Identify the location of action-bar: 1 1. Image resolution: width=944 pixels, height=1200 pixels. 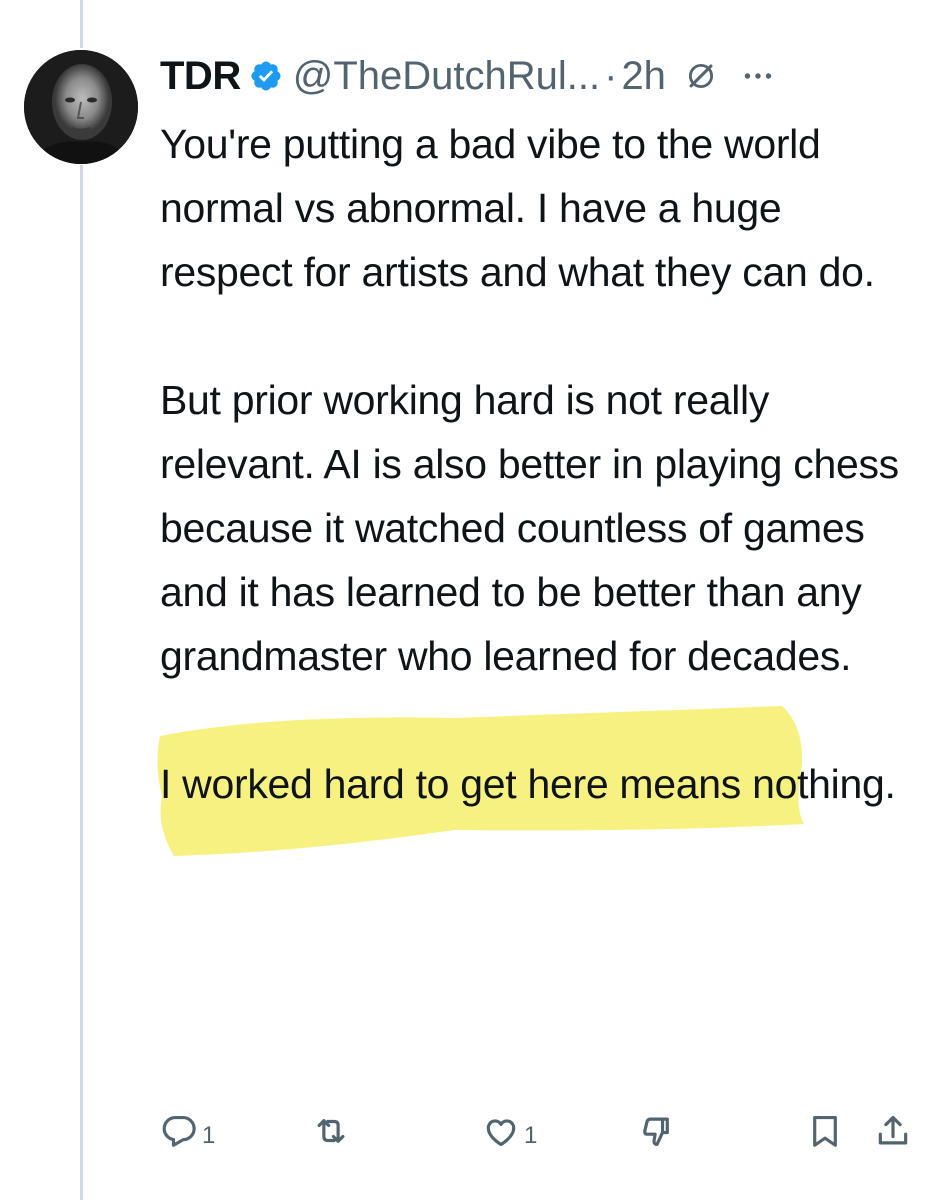
(540, 1133).